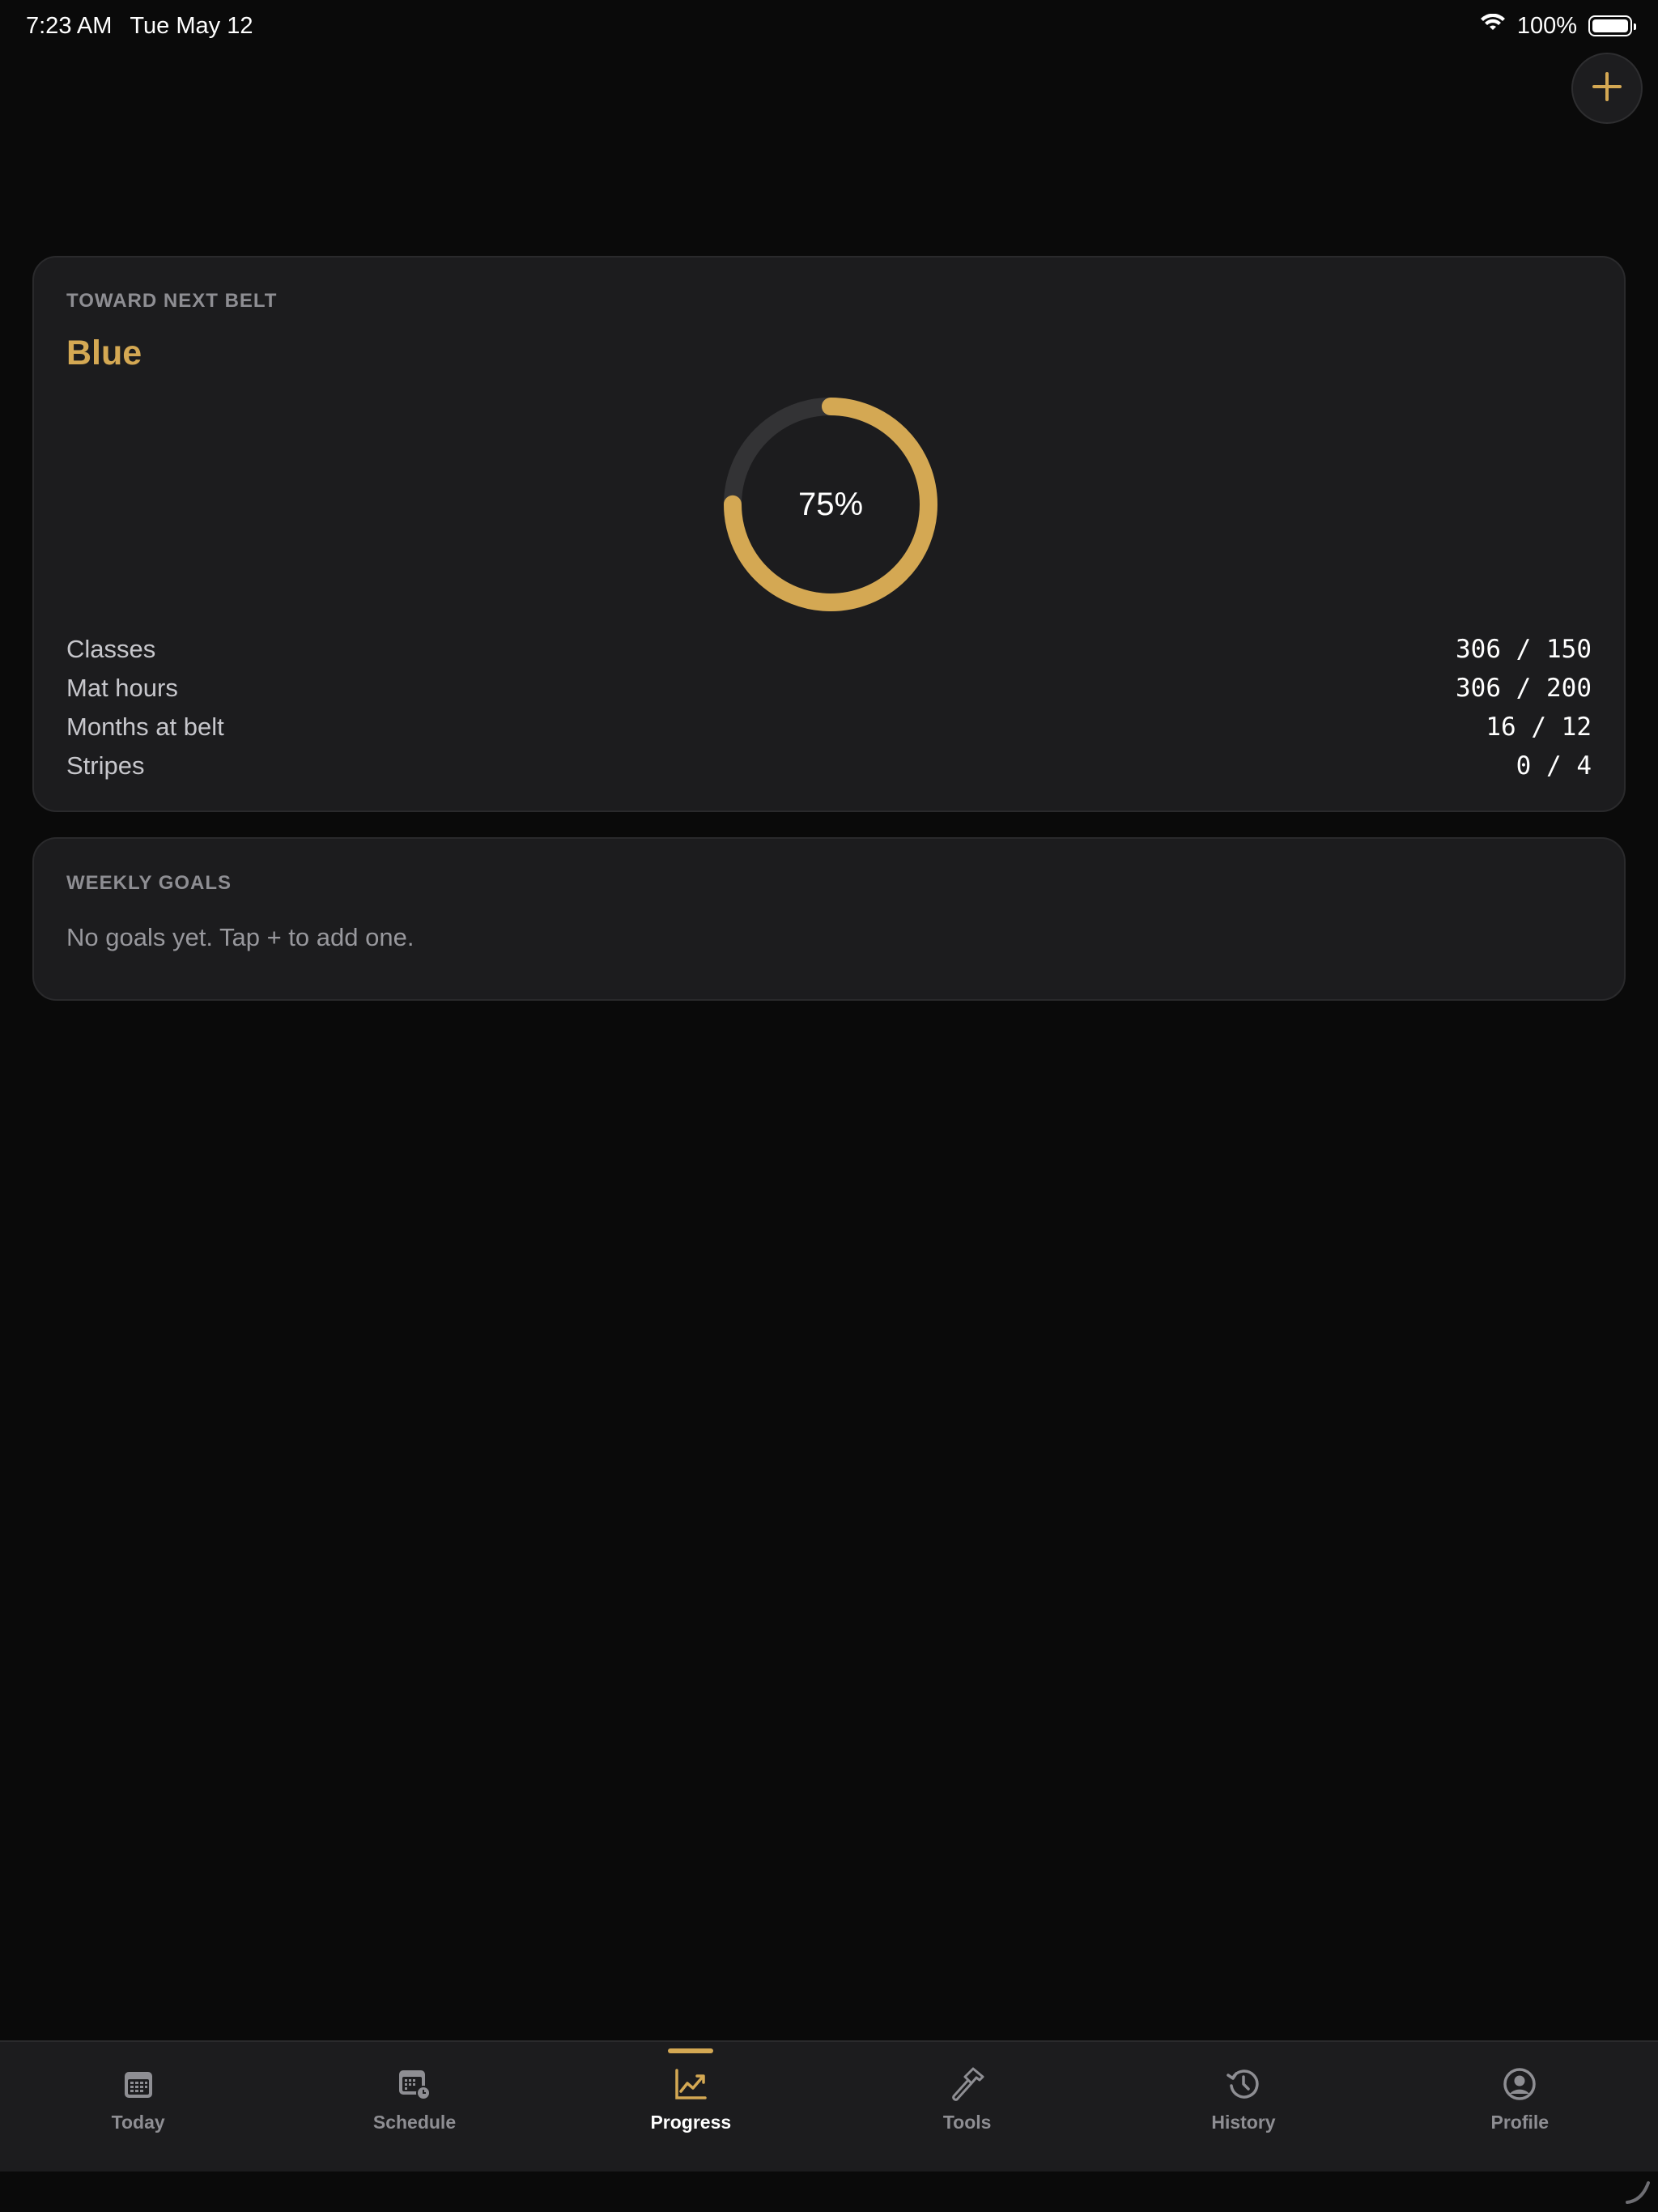 The height and width of the screenshot is (2212, 1658). What do you see at coordinates (104, 353) in the screenshot?
I see `next-belt-name: Blue` at bounding box center [104, 353].